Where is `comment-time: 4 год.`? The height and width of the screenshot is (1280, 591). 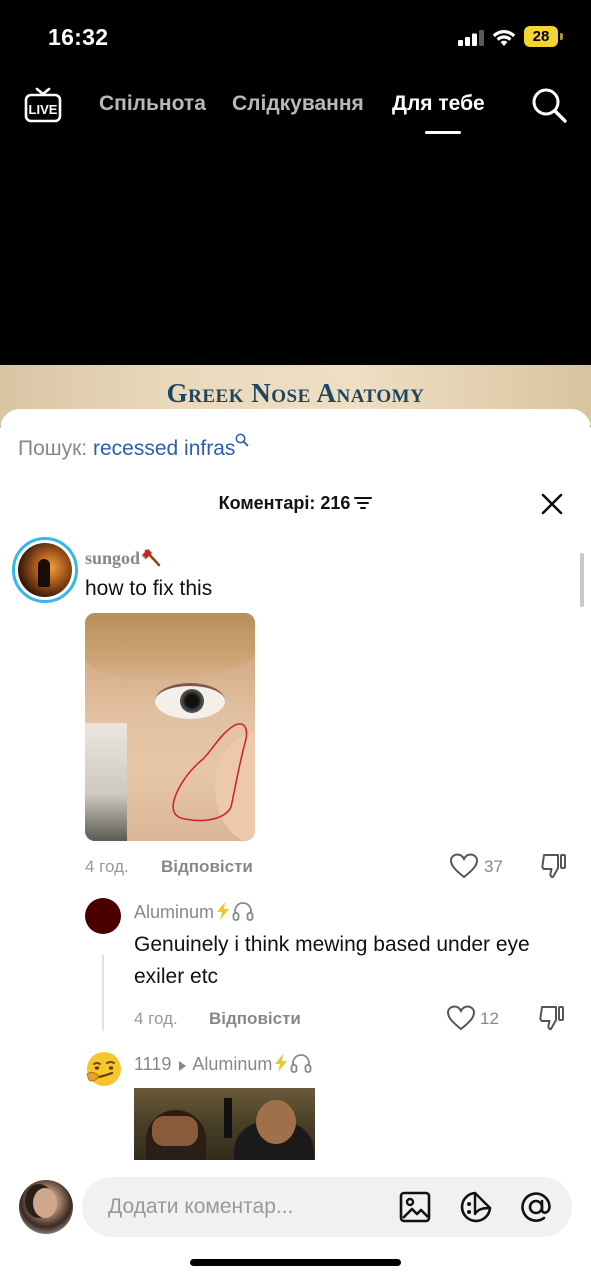
comment-time: 4 год. is located at coordinates (107, 866).